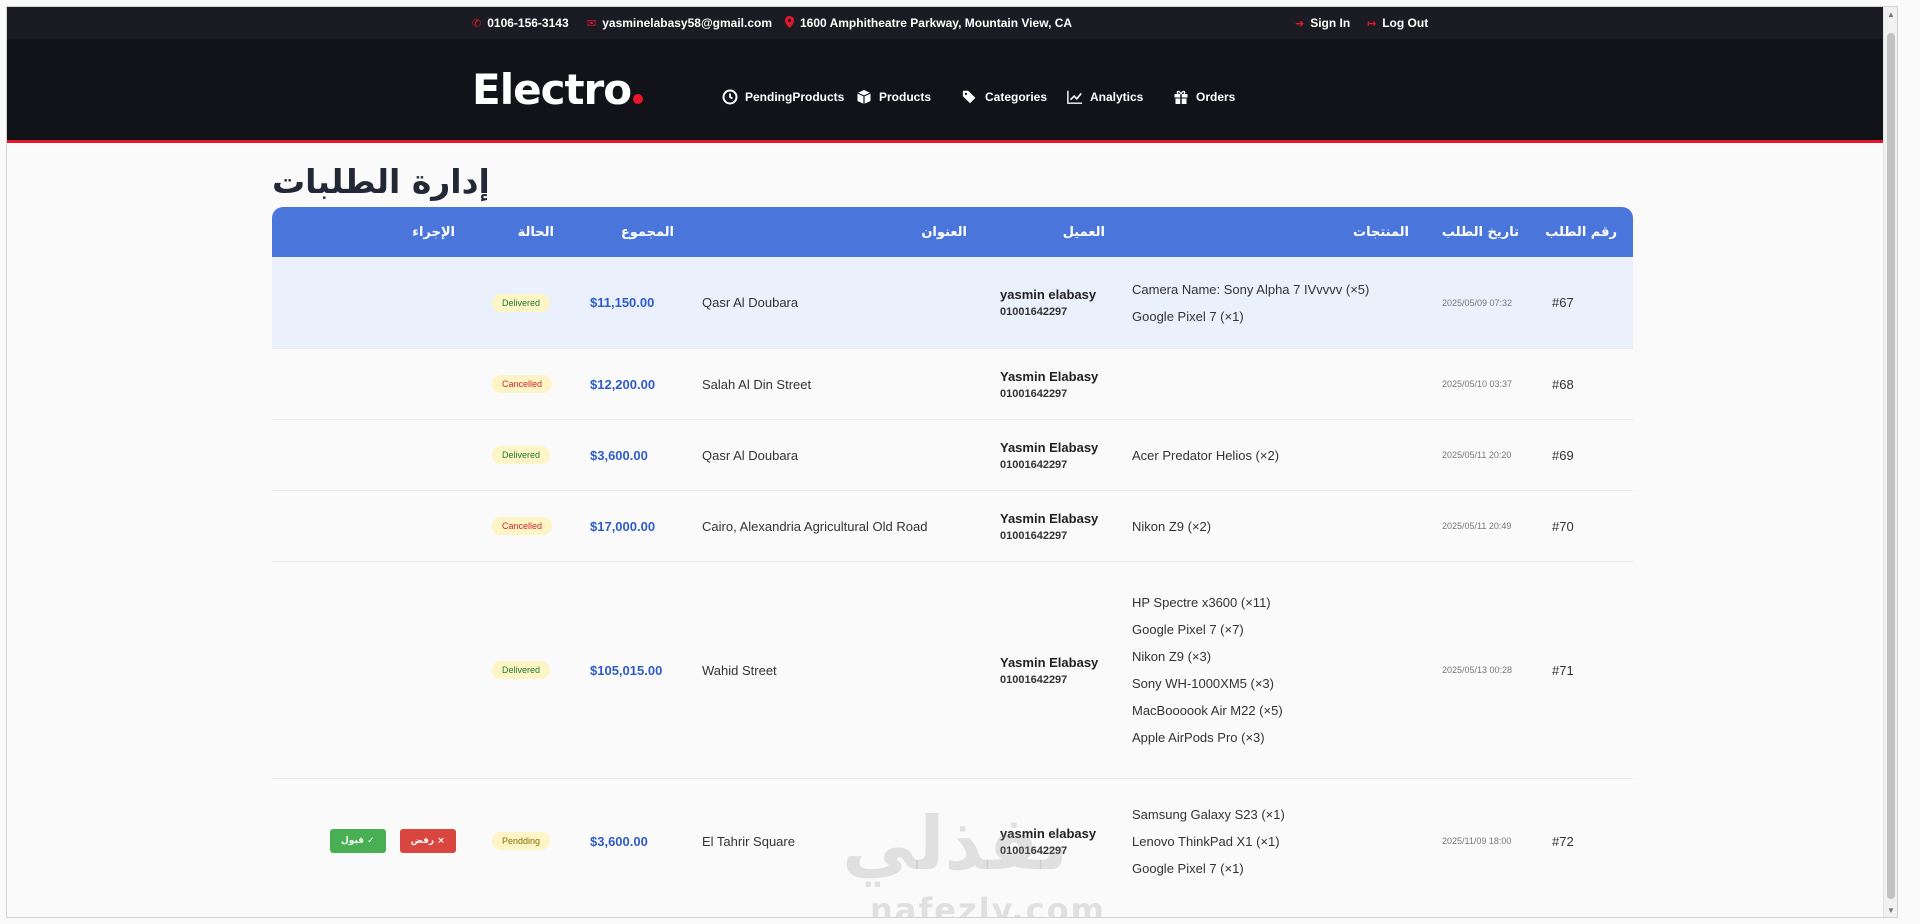 This screenshot has height=924, width=1920. What do you see at coordinates (748, 841) in the screenshot?
I see `order-address: El Tahrir Square` at bounding box center [748, 841].